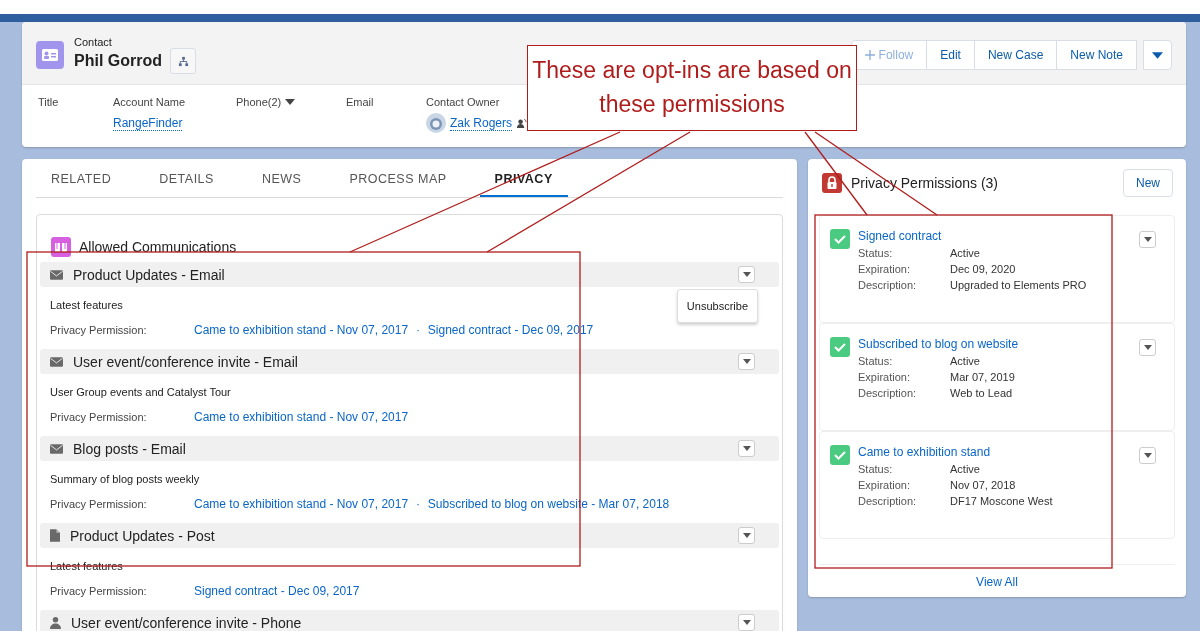 This screenshot has width=1200, height=631. I want to click on book-icon, so click(61, 247).